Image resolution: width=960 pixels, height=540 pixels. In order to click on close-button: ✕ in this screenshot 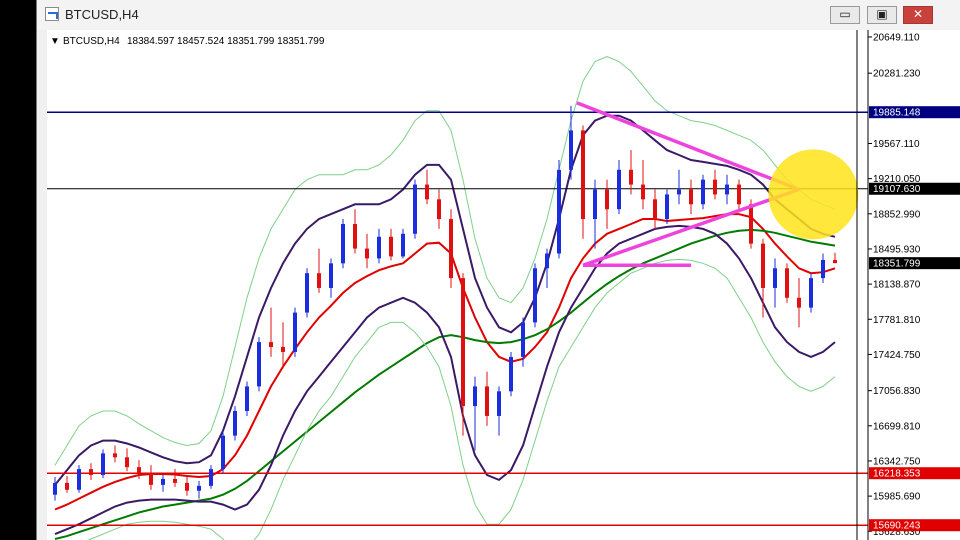, I will do `click(918, 15)`.